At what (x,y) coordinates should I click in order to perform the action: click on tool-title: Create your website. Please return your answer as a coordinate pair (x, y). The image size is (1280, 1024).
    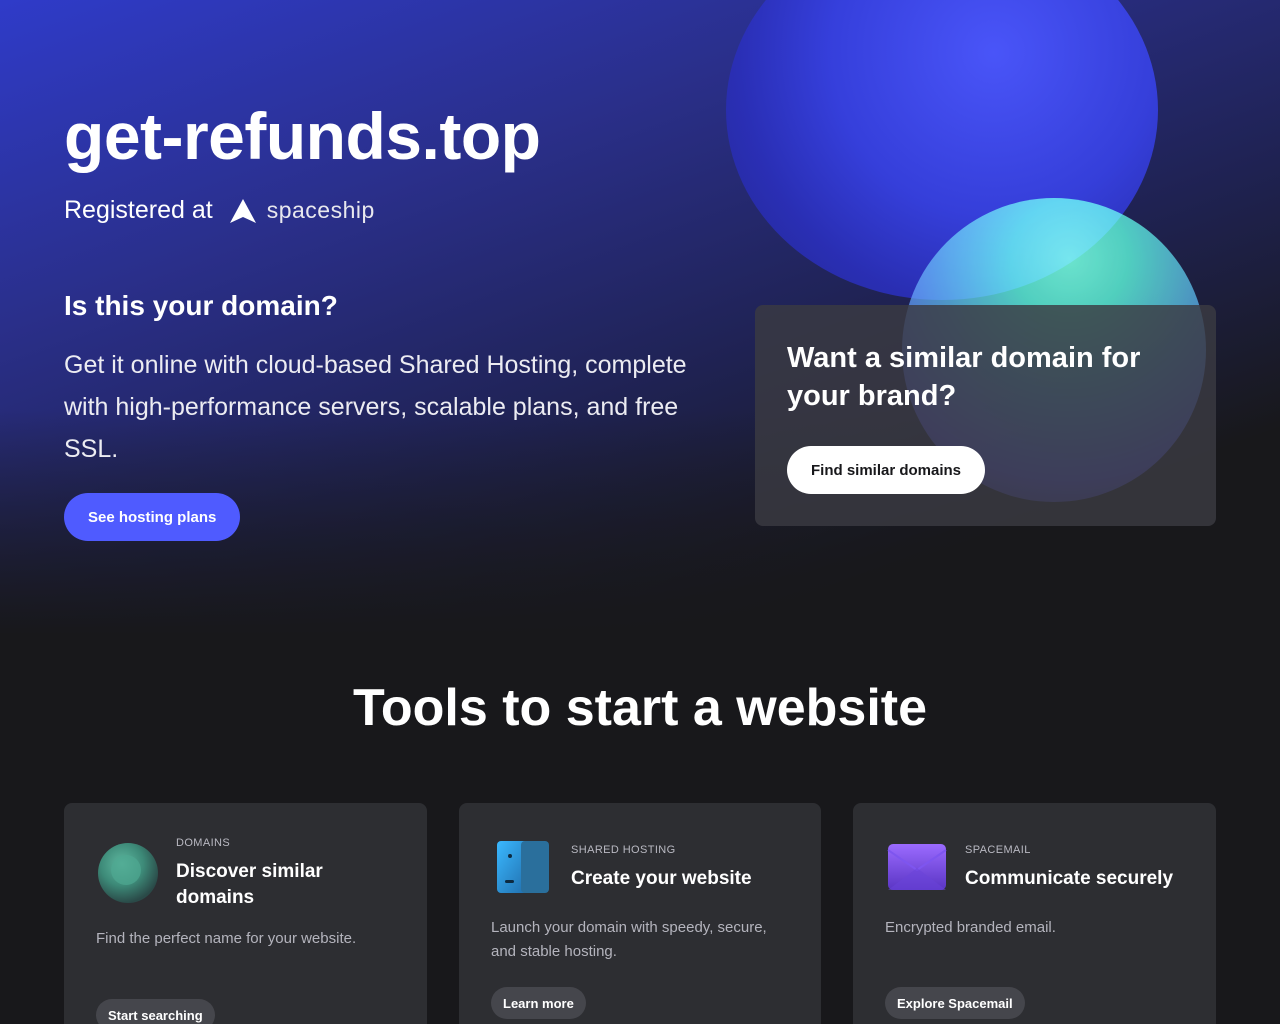
    Looking at the image, I should click on (661, 878).